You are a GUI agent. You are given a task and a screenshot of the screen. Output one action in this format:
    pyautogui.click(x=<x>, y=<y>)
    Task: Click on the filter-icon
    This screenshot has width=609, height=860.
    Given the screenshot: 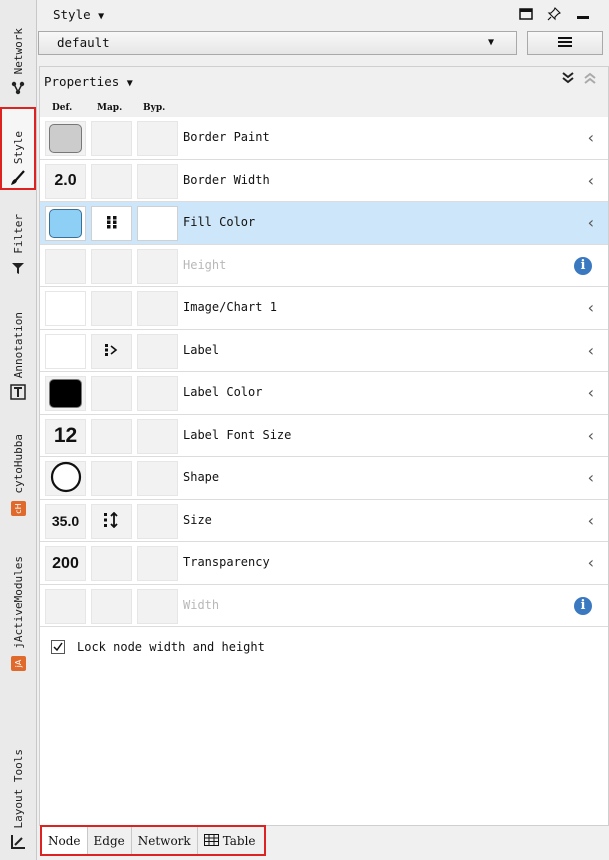 What is the action you would take?
    pyautogui.click(x=18, y=268)
    